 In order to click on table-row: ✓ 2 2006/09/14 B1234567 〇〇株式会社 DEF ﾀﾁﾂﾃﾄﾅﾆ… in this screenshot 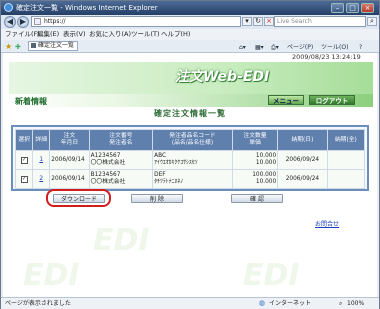, I will do `click(190, 179)`.